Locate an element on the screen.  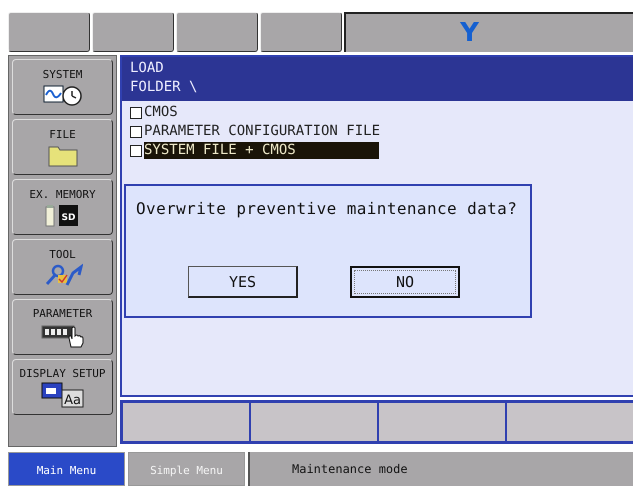
menu-button: EX. MEMORY SD is located at coordinates (62, 207).